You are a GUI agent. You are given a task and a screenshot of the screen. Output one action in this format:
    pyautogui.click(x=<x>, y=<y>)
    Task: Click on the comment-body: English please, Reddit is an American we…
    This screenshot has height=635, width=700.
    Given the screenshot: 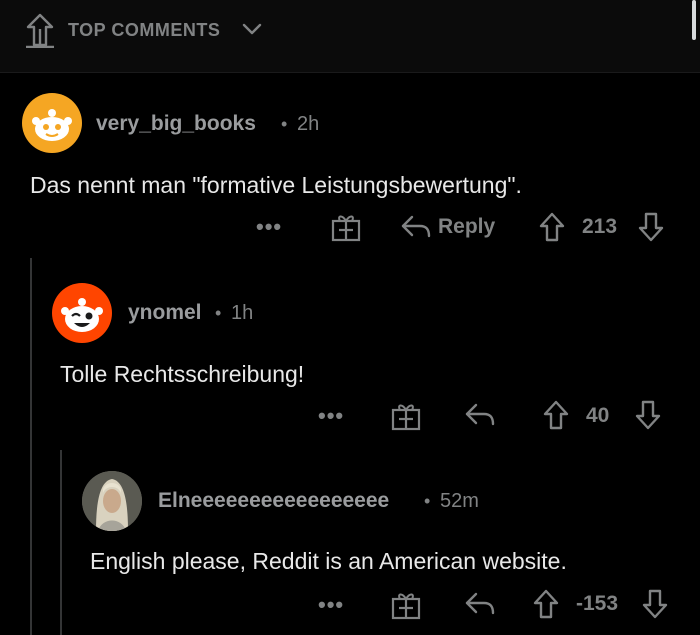 What is the action you would take?
    pyautogui.click(x=328, y=561)
    